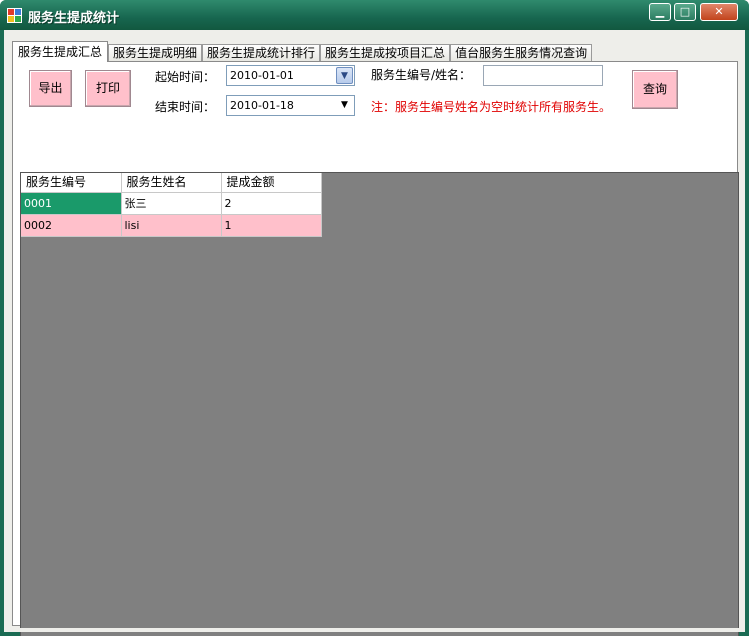  I want to click on column-header-waiter-name: 服务生姓名, so click(171, 183).